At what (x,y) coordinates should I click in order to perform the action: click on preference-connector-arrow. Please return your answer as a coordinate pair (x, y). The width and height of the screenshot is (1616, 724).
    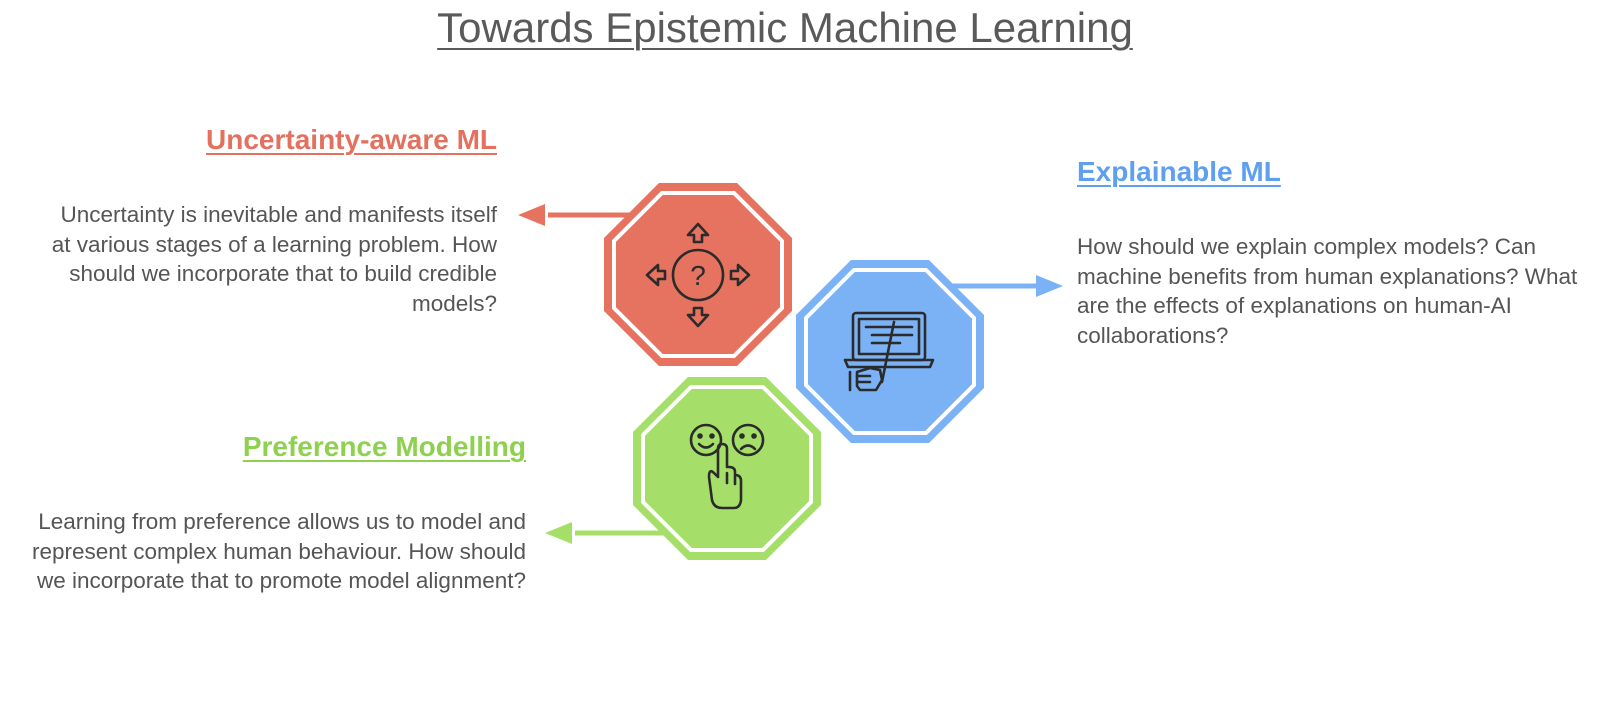
    Looking at the image, I should click on (606, 533).